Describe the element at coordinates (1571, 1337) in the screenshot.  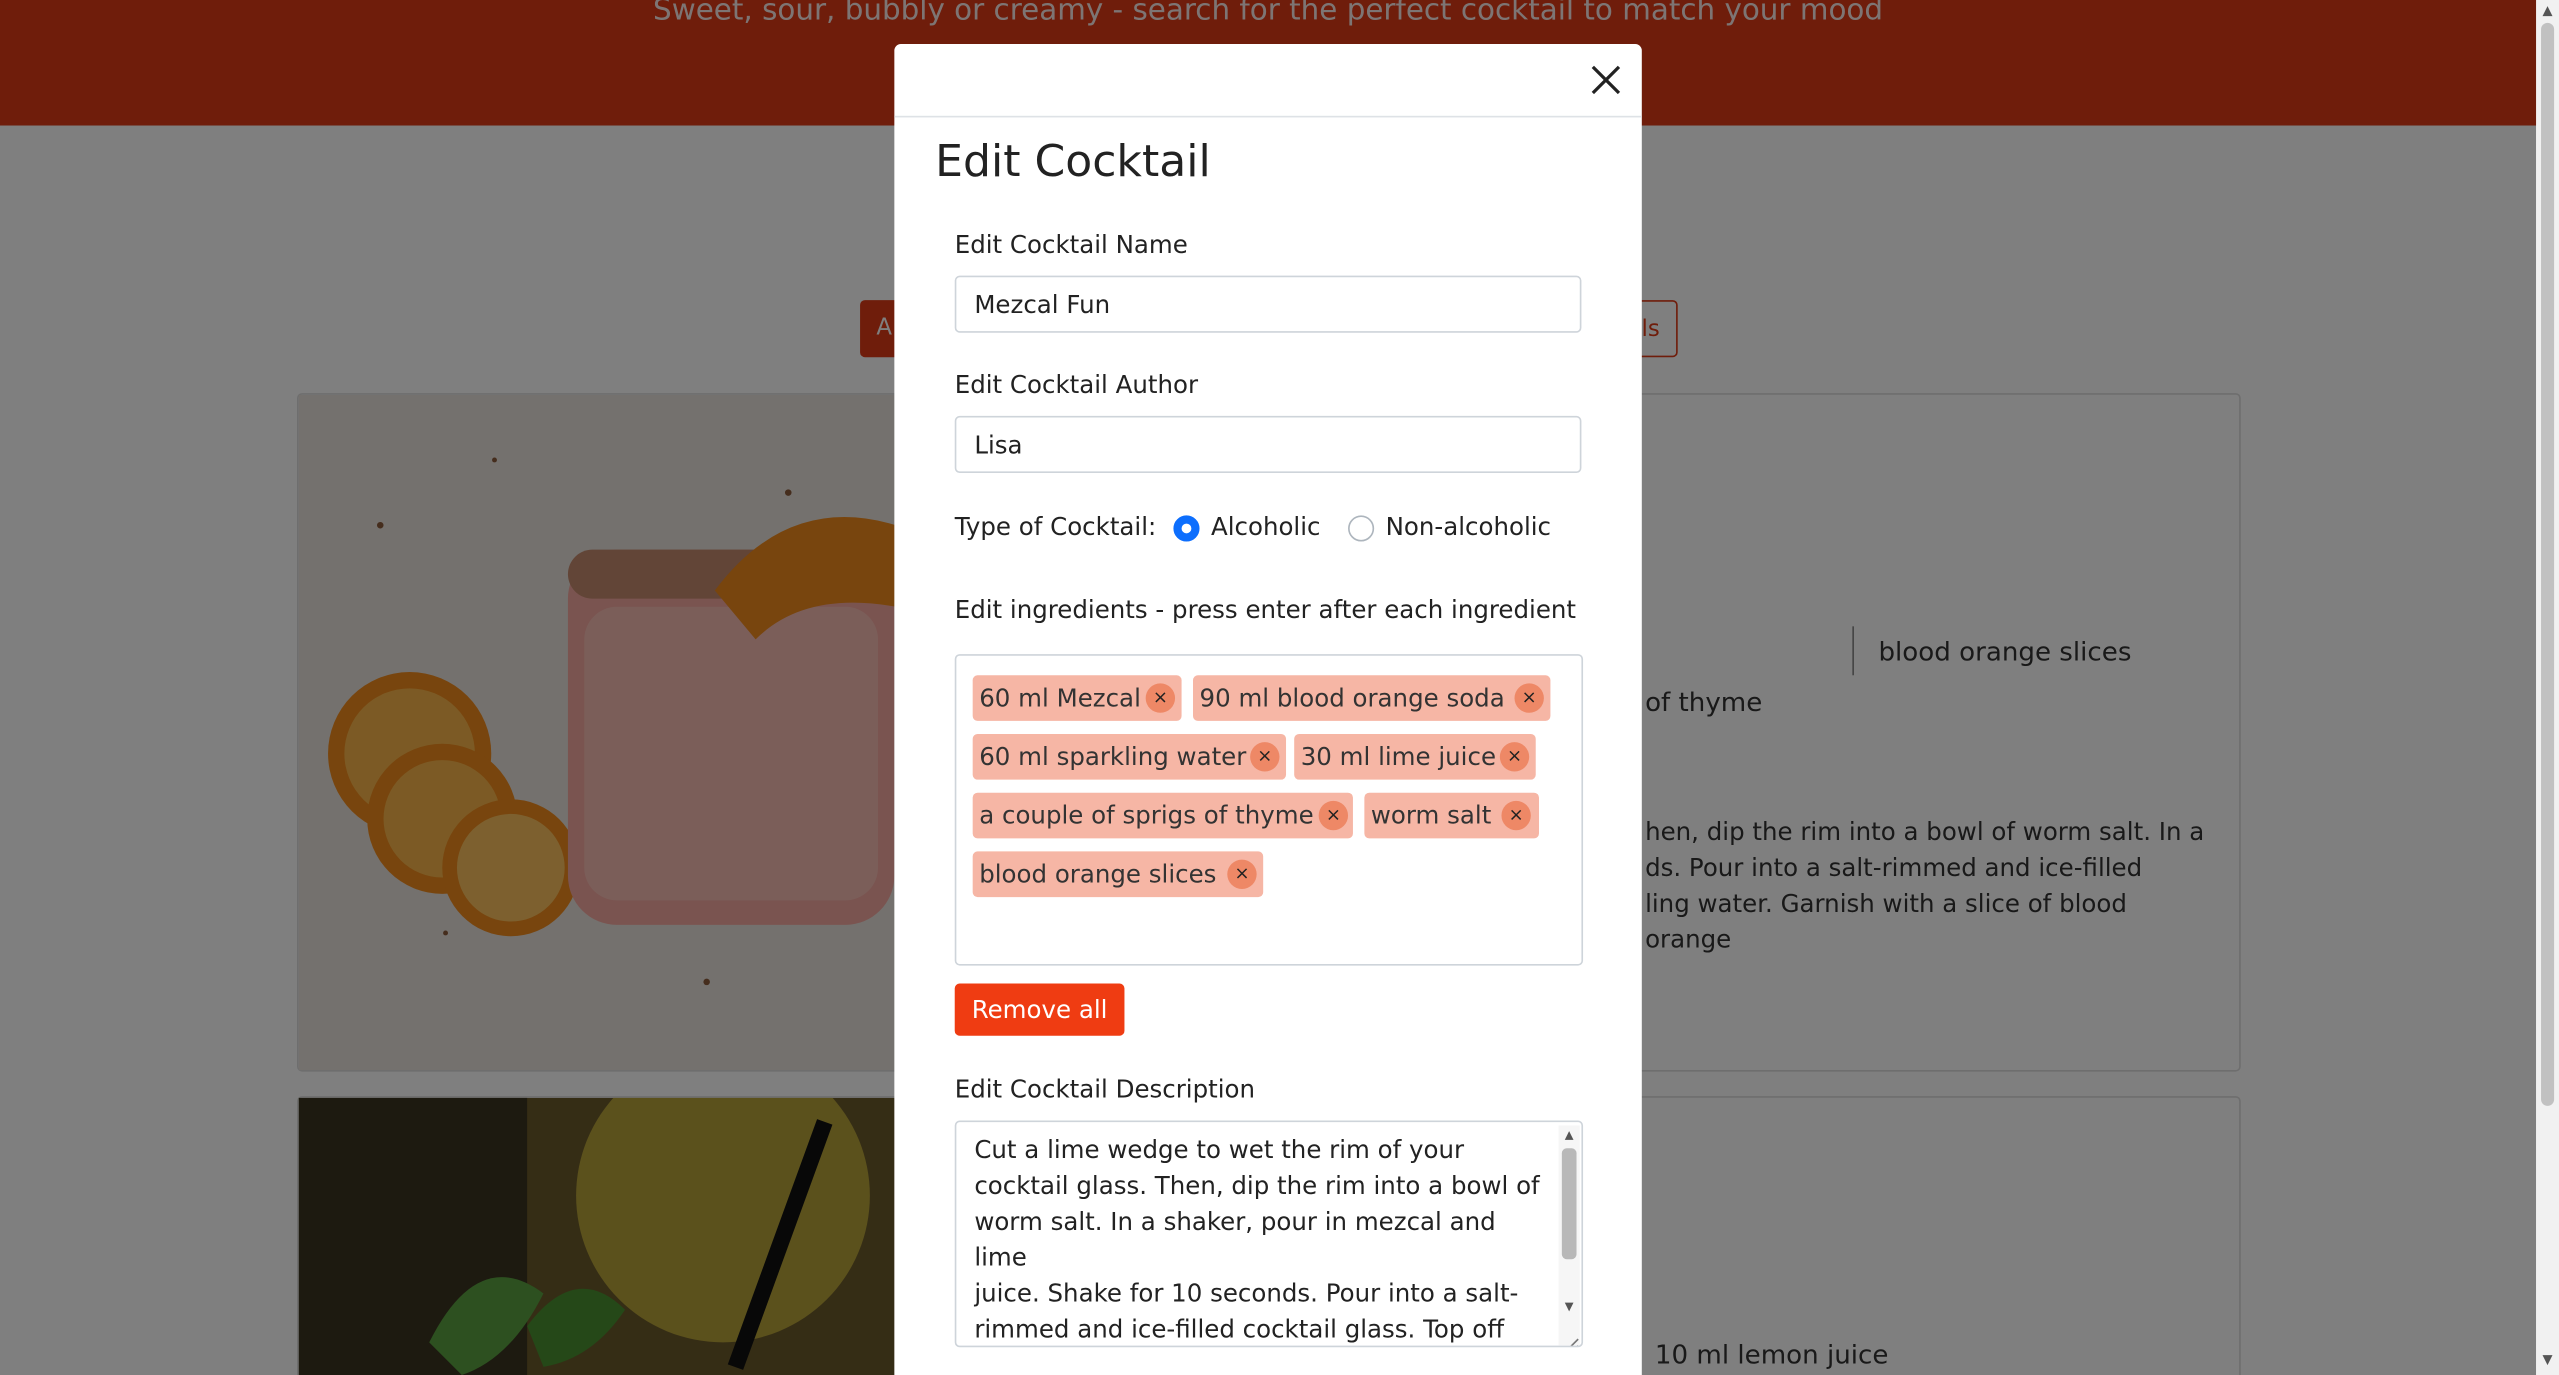
I see `resize-grip-icon` at that location.